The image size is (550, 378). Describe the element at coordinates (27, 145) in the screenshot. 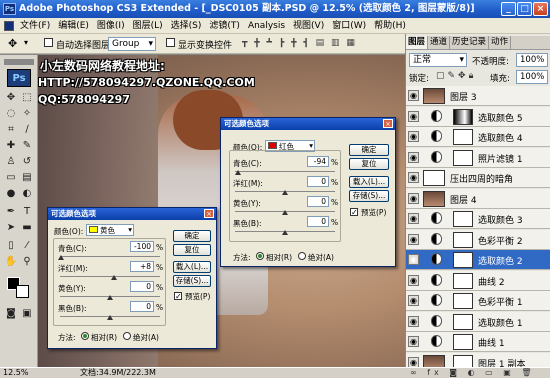

I see `brush-tool-icon: ✎` at that location.